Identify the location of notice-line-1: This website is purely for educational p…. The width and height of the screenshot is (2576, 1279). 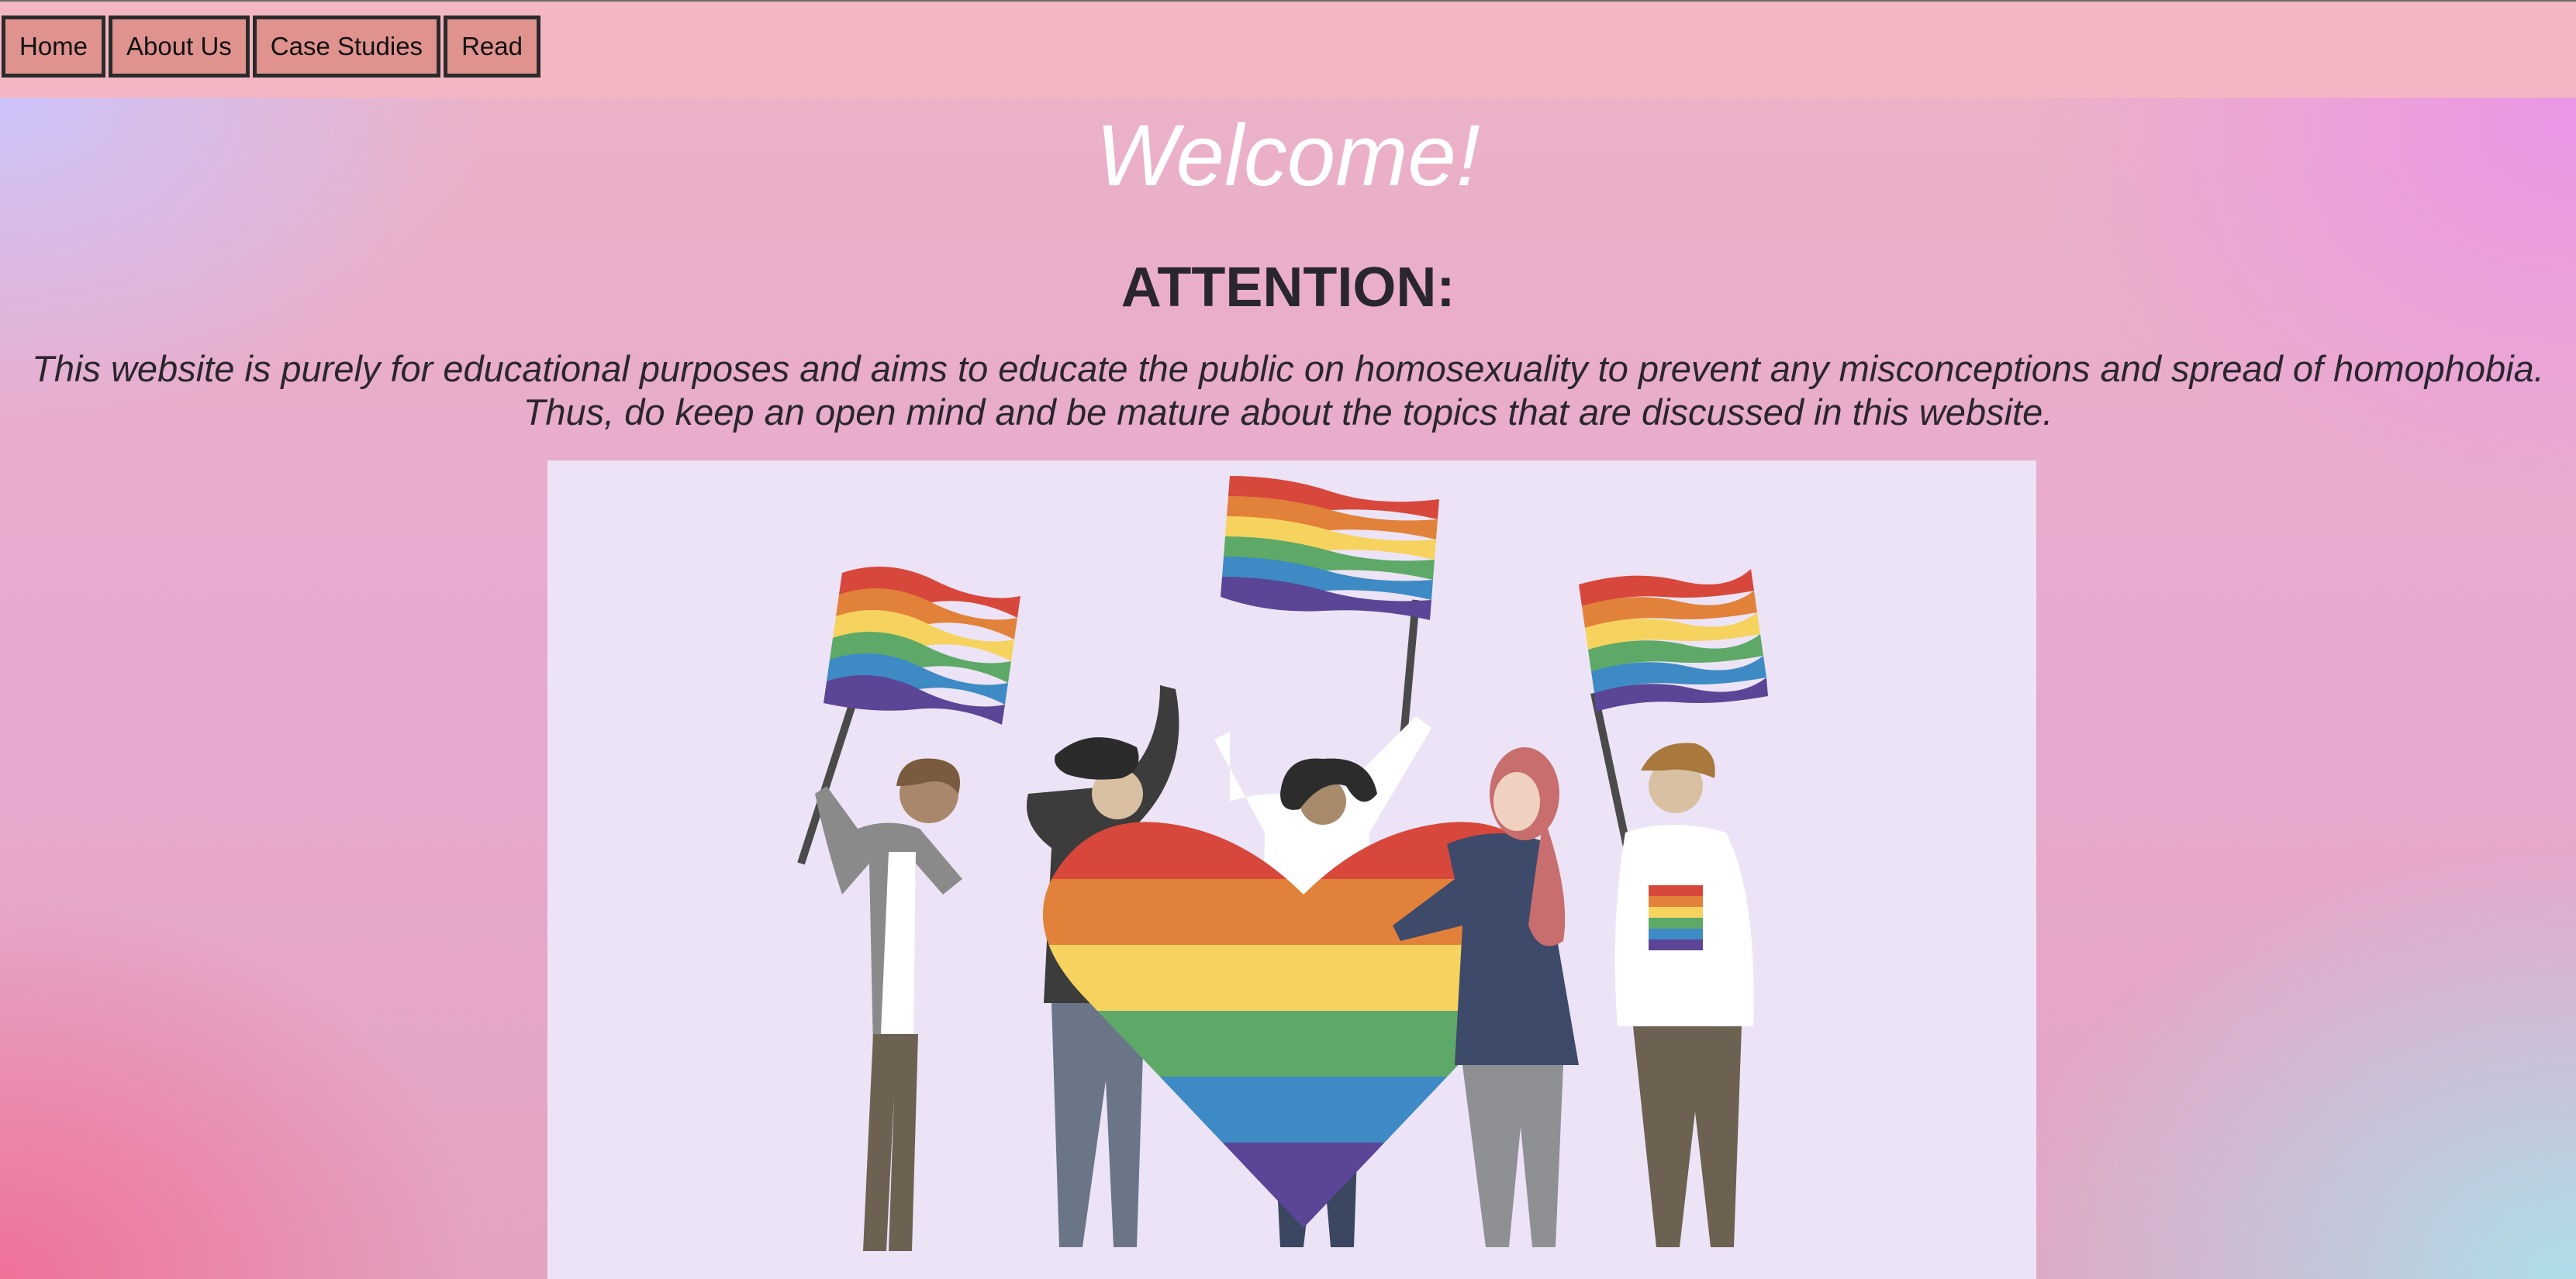
(1288, 368).